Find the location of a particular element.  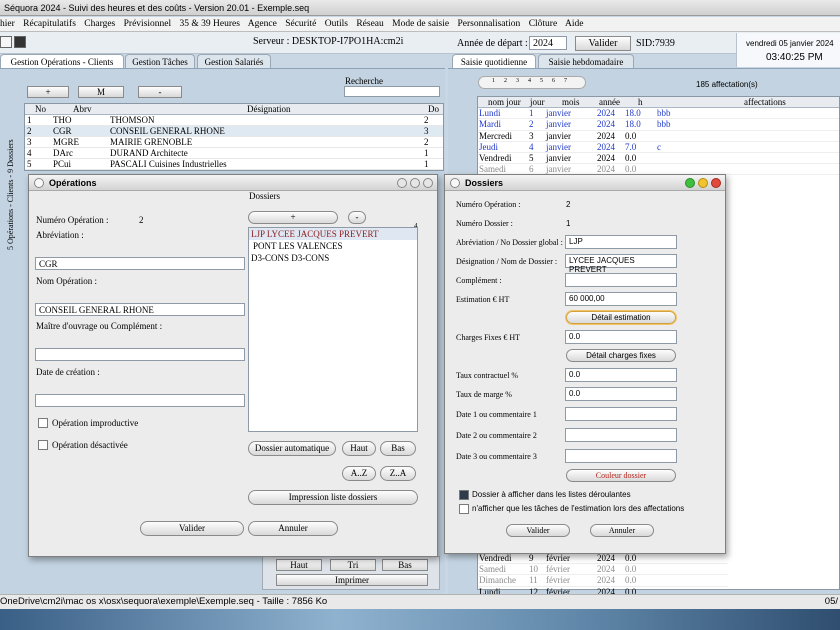

move-up-button: Haut is located at coordinates (299, 565).